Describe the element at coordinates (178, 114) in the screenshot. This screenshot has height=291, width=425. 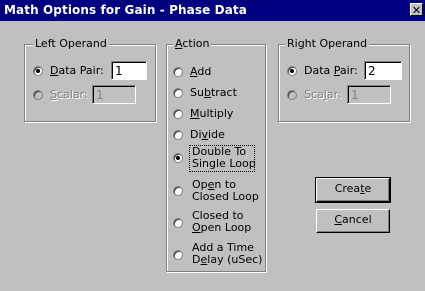
I see `action-multiply-radio` at that location.